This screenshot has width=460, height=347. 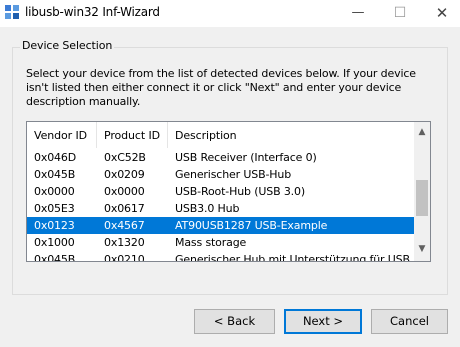 What do you see at coordinates (124, 174) in the screenshot?
I see `product-id-cell: 0x0209` at bounding box center [124, 174].